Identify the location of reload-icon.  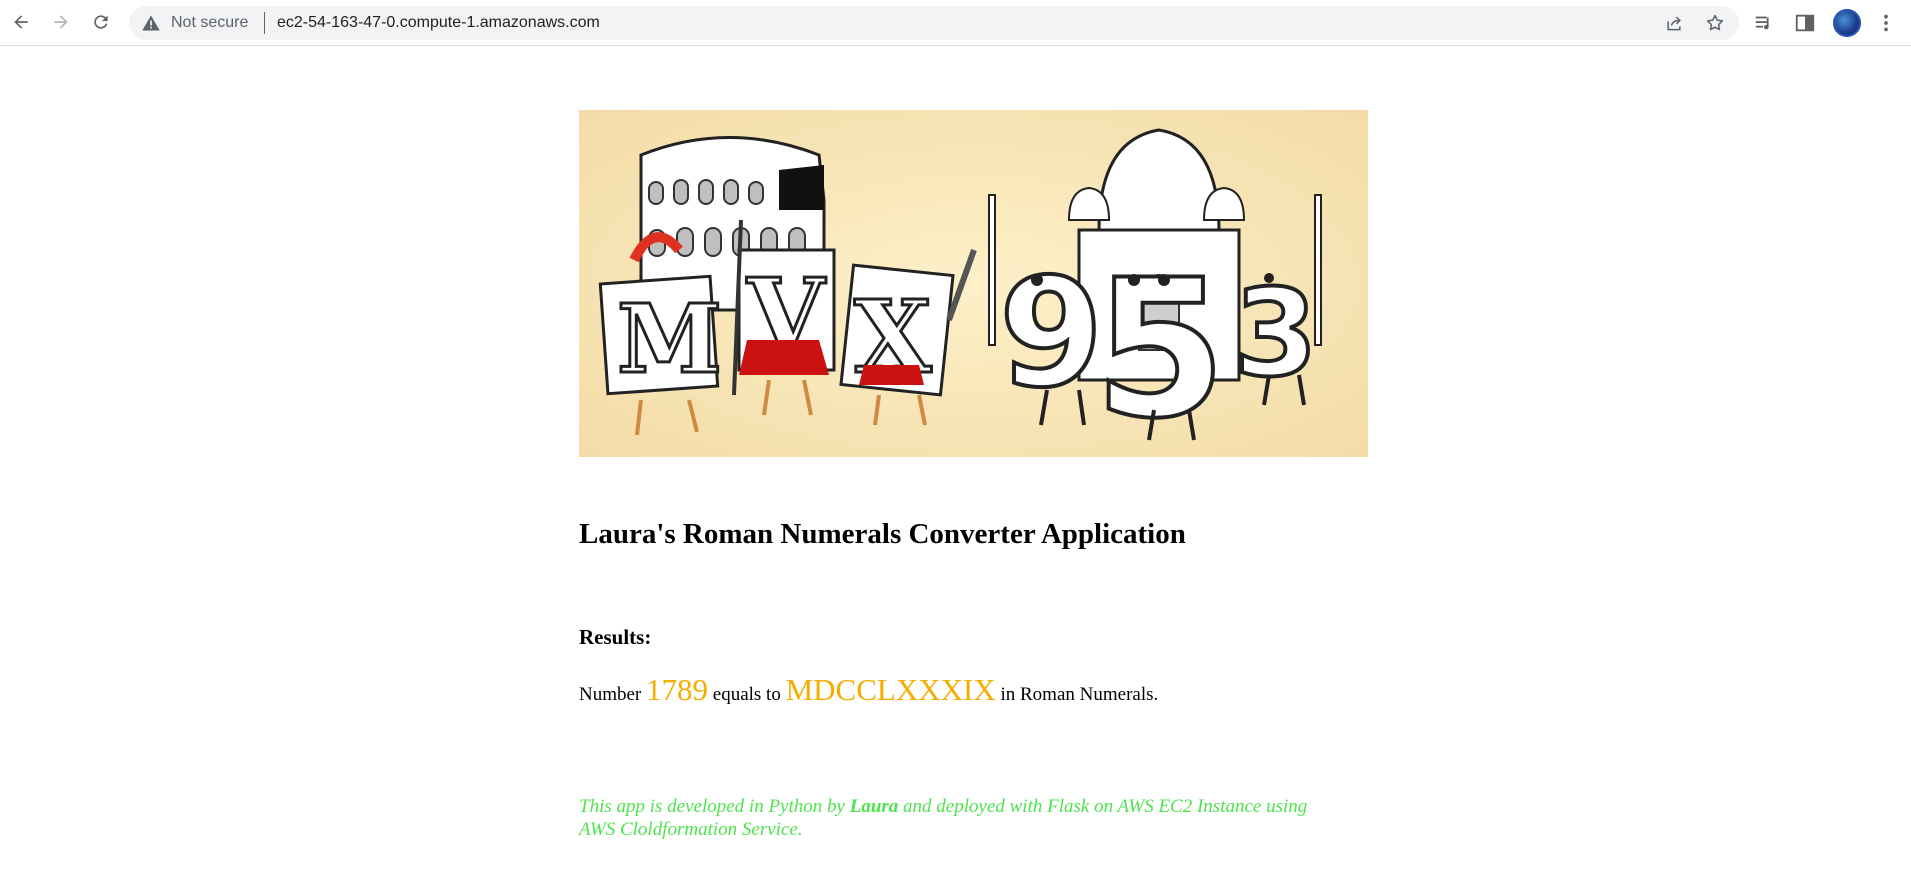
(101, 22).